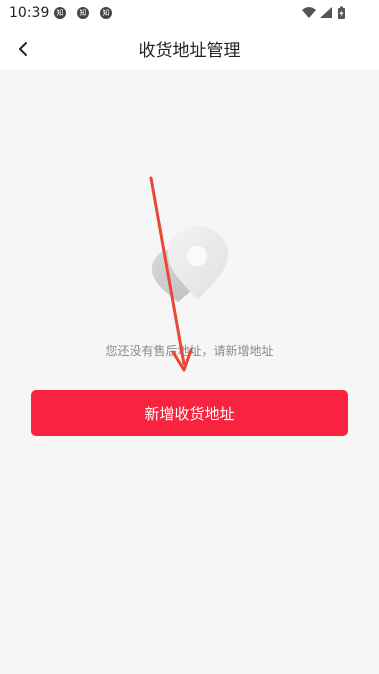 The image size is (379, 674). I want to click on location-pin-icon, so click(189, 264).